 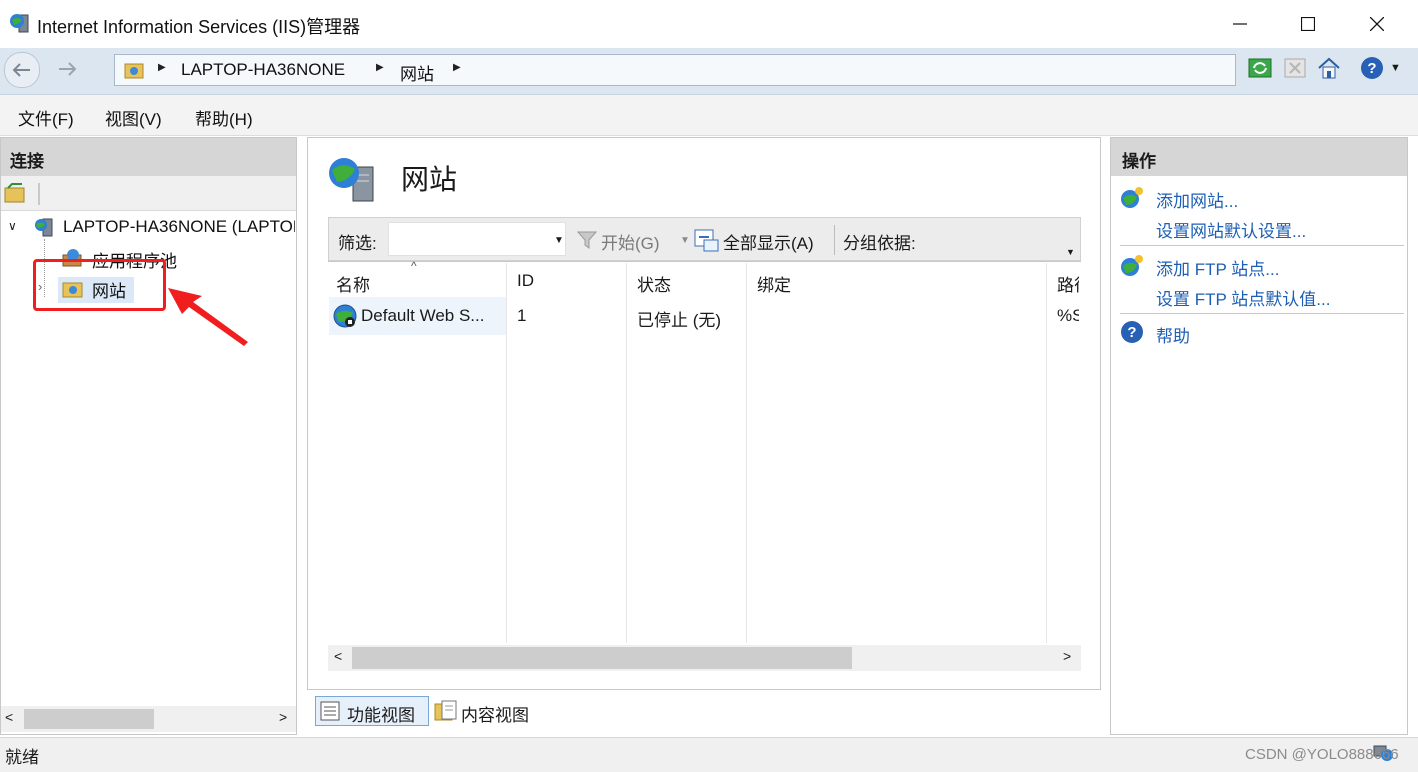 I want to click on window-title: Internet Information Services (IIS)管理器, so click(x=199, y=27).